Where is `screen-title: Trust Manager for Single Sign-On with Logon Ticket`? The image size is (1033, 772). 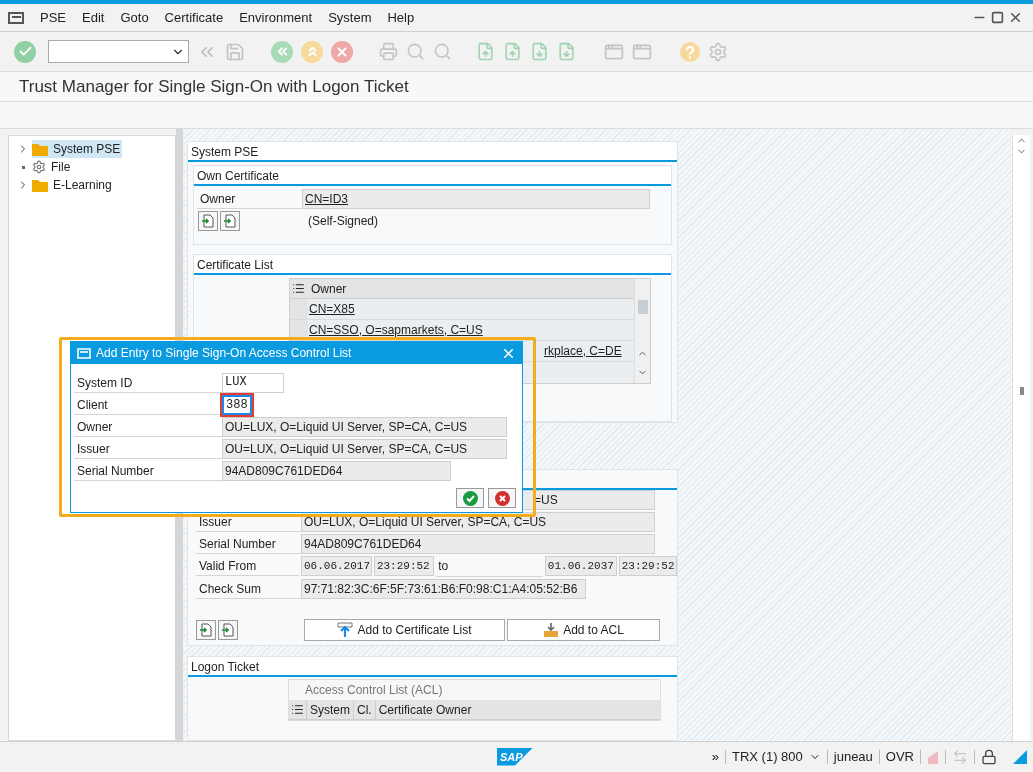
screen-title: Trust Manager for Single Sign-On with Logon Ticket is located at coordinates (214, 86).